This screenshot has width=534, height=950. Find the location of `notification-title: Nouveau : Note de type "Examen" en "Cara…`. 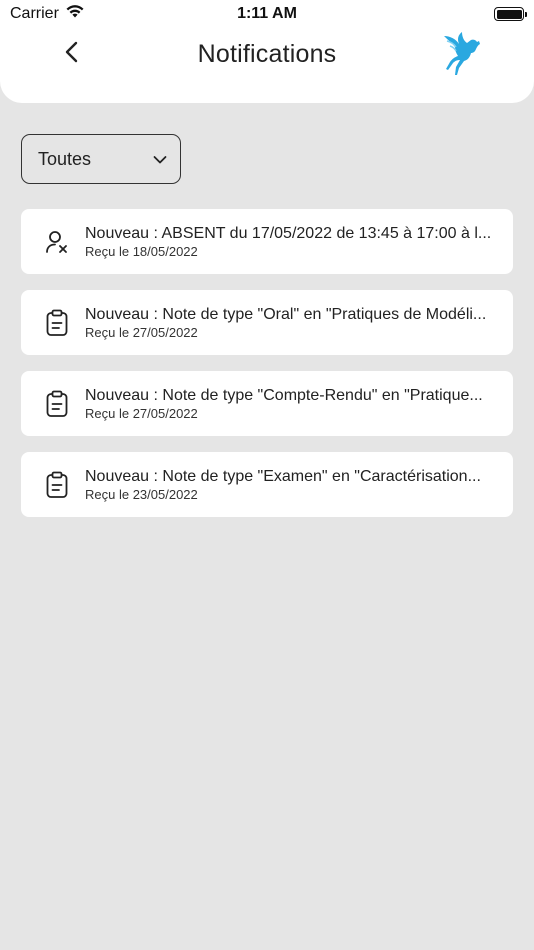

notification-title: Nouveau : Note de type "Examen" en "Cara… is located at coordinates (283, 476).